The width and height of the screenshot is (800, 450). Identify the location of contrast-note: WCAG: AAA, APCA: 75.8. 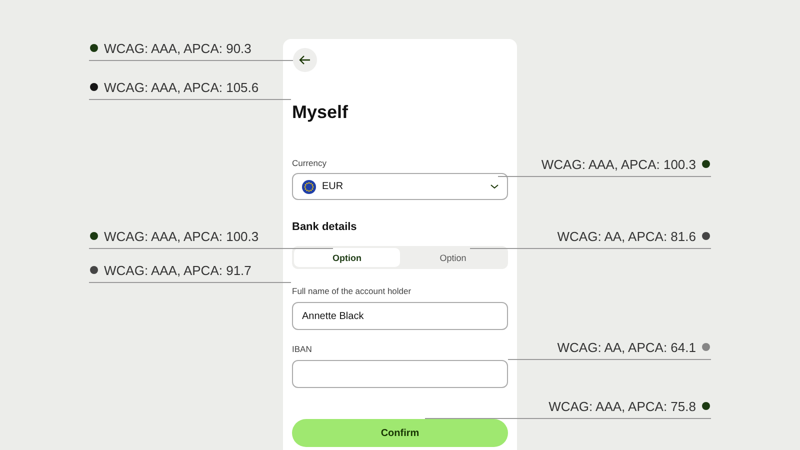
(622, 406).